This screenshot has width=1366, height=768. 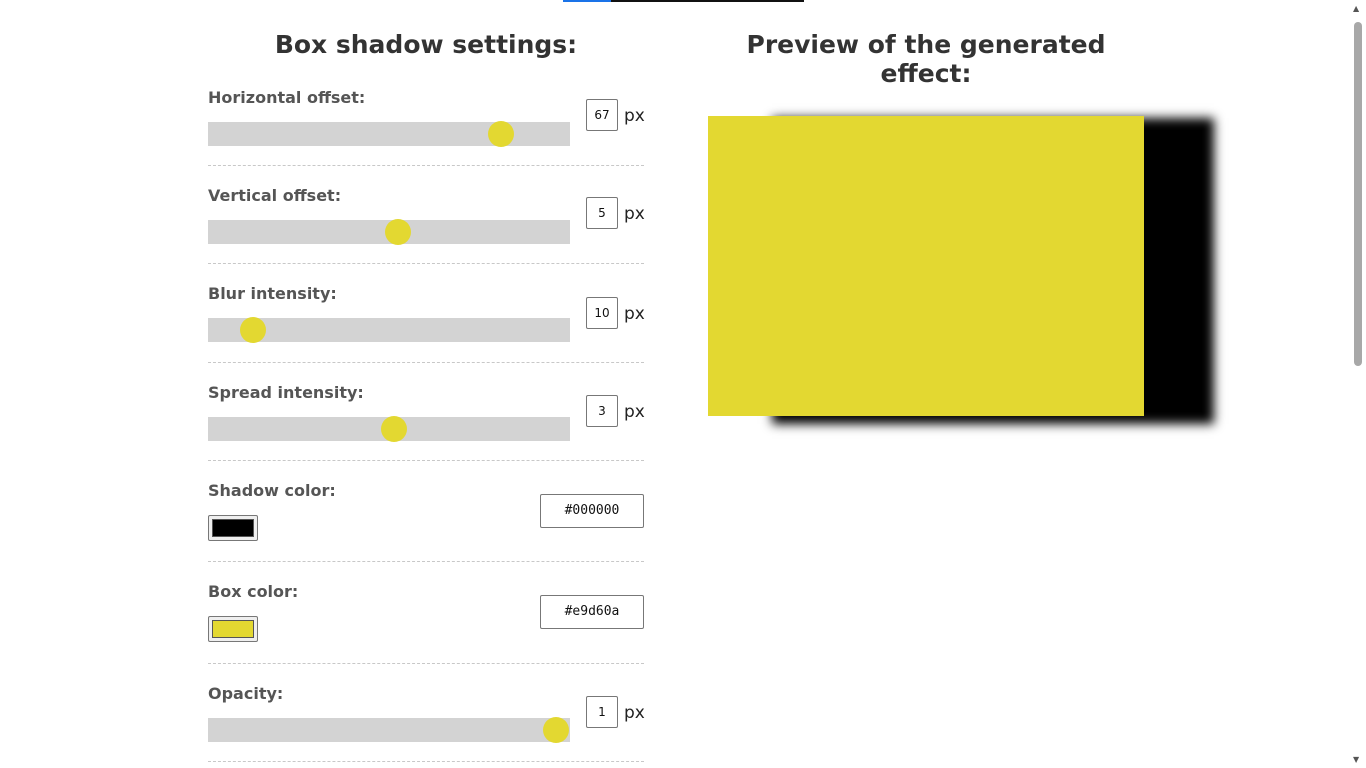 I want to click on spread-intensity-label: Spread intensity:, so click(x=286, y=392).